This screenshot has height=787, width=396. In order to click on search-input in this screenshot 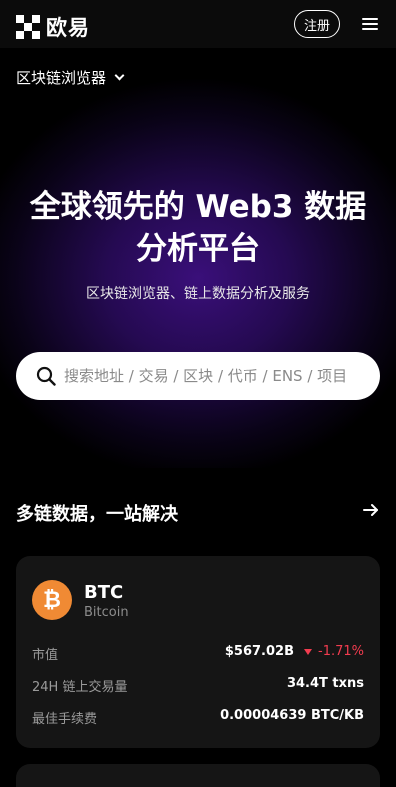, I will do `click(214, 376)`.